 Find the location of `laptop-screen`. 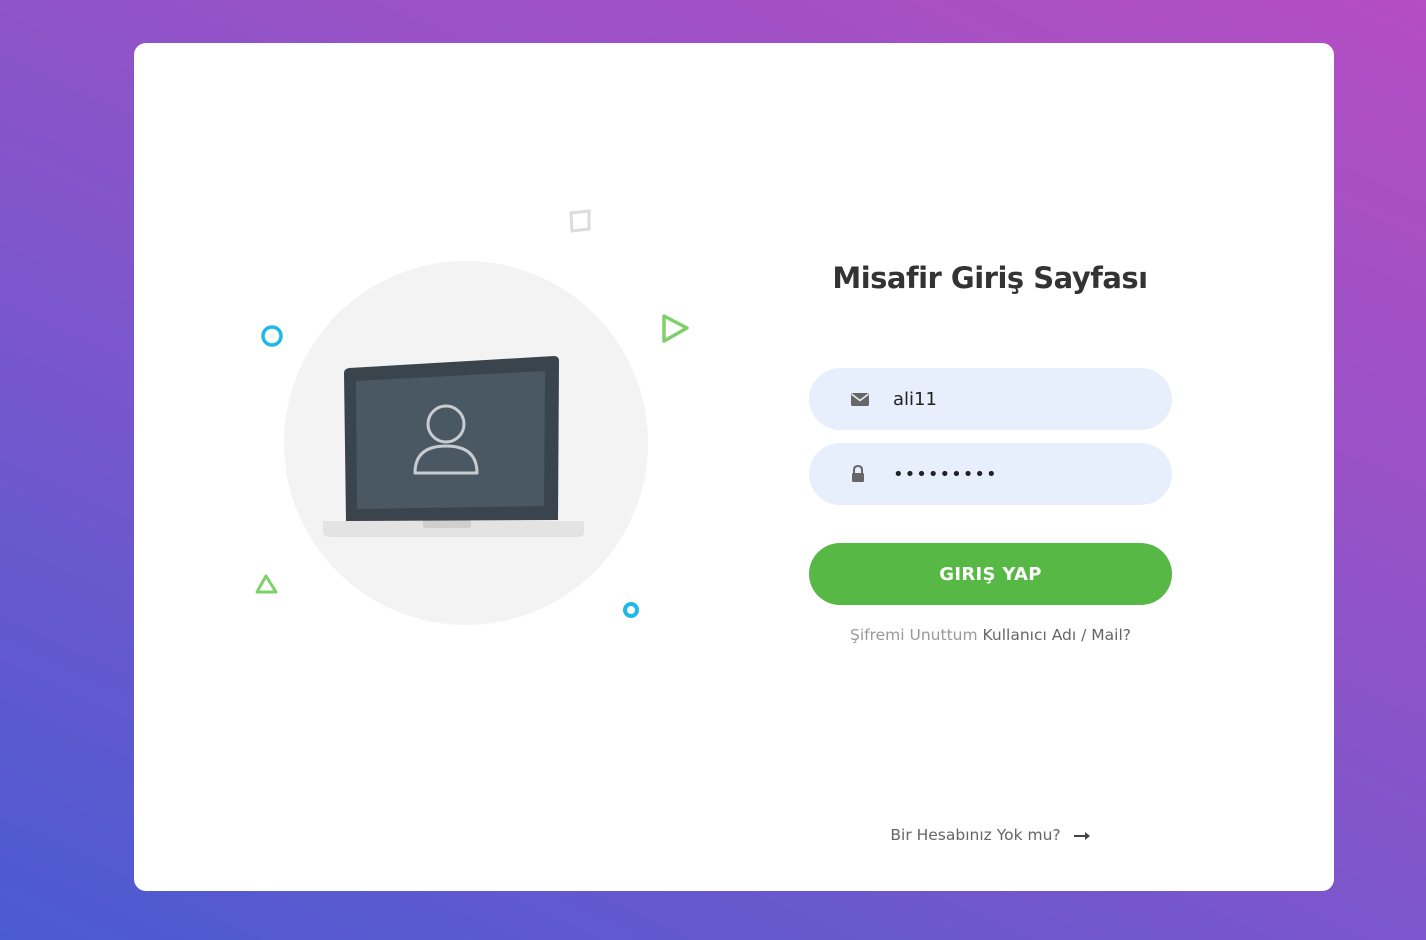

laptop-screen is located at coordinates (450, 440).